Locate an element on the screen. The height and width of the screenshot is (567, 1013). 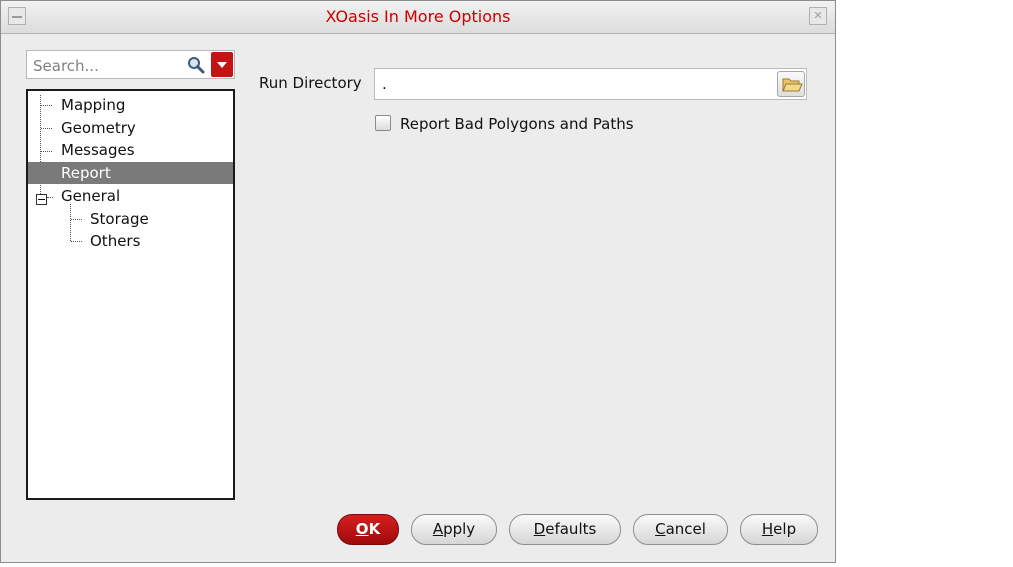
defaults-label: efaults is located at coordinates (571, 529).